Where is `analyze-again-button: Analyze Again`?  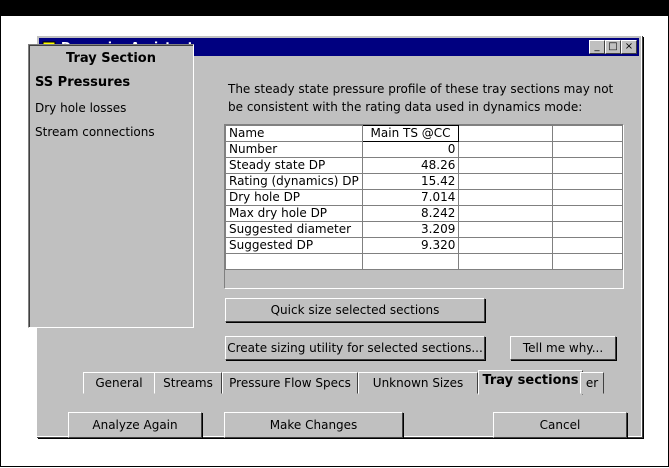 analyze-again-button: Analyze Again is located at coordinates (135, 425).